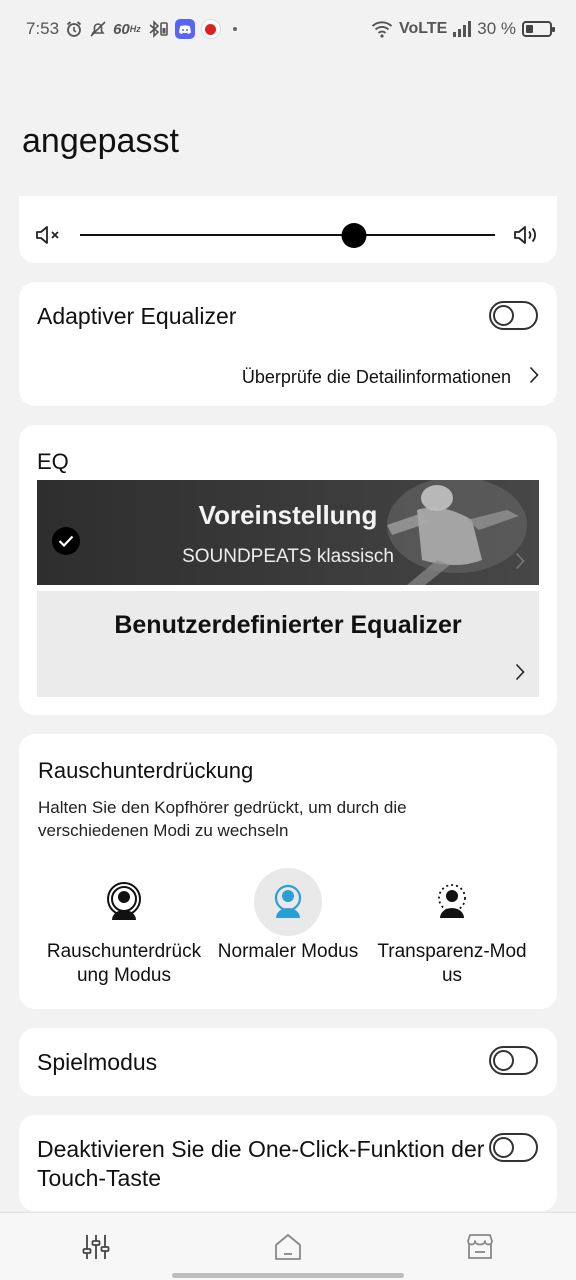 The height and width of the screenshot is (1280, 576). What do you see at coordinates (423, 28) in the screenshot?
I see `carrier-label: VoLTE` at bounding box center [423, 28].